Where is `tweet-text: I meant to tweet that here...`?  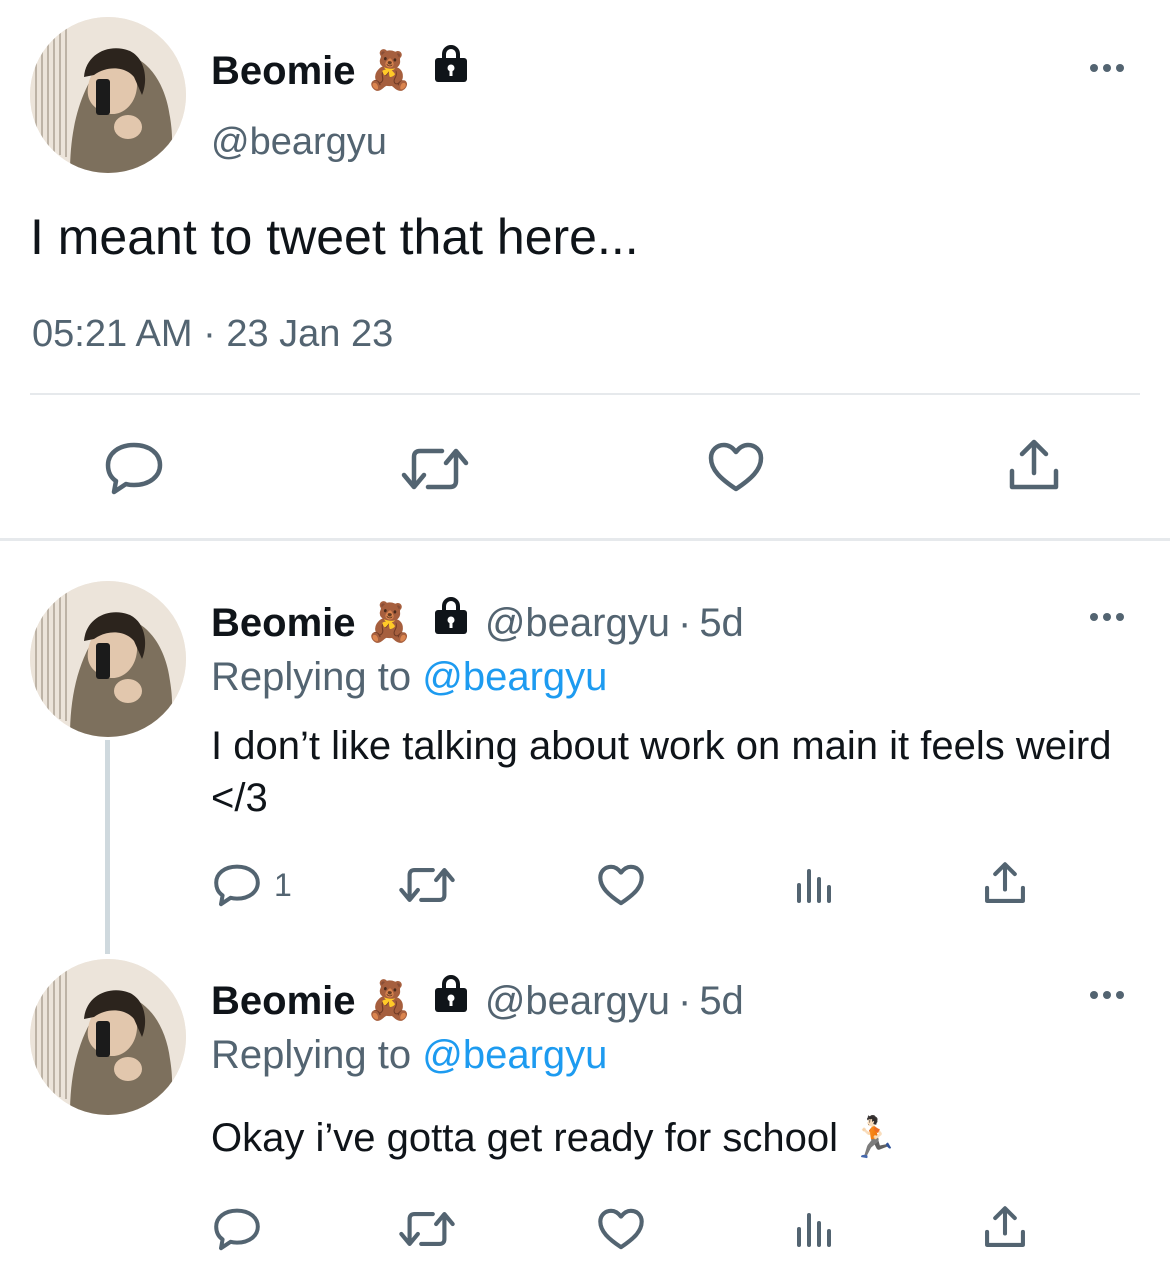
tweet-text: I meant to tweet that here... is located at coordinates (334, 237).